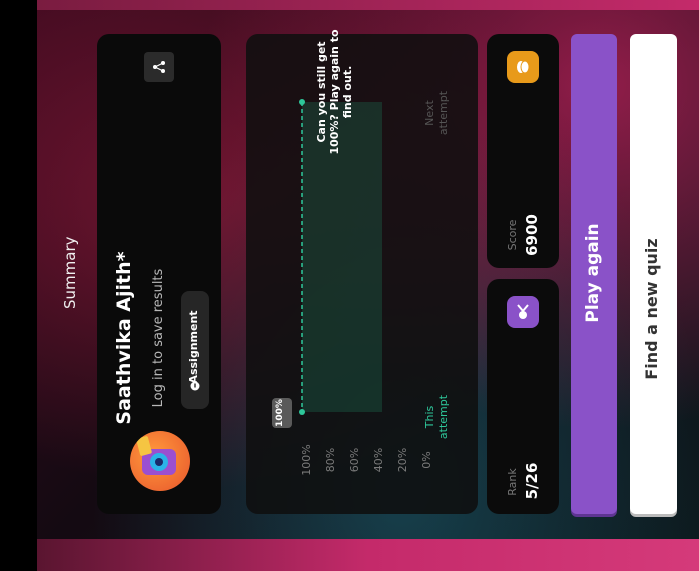 This screenshot has height=571, width=699. I want to click on left-edge, so click(18, 285).